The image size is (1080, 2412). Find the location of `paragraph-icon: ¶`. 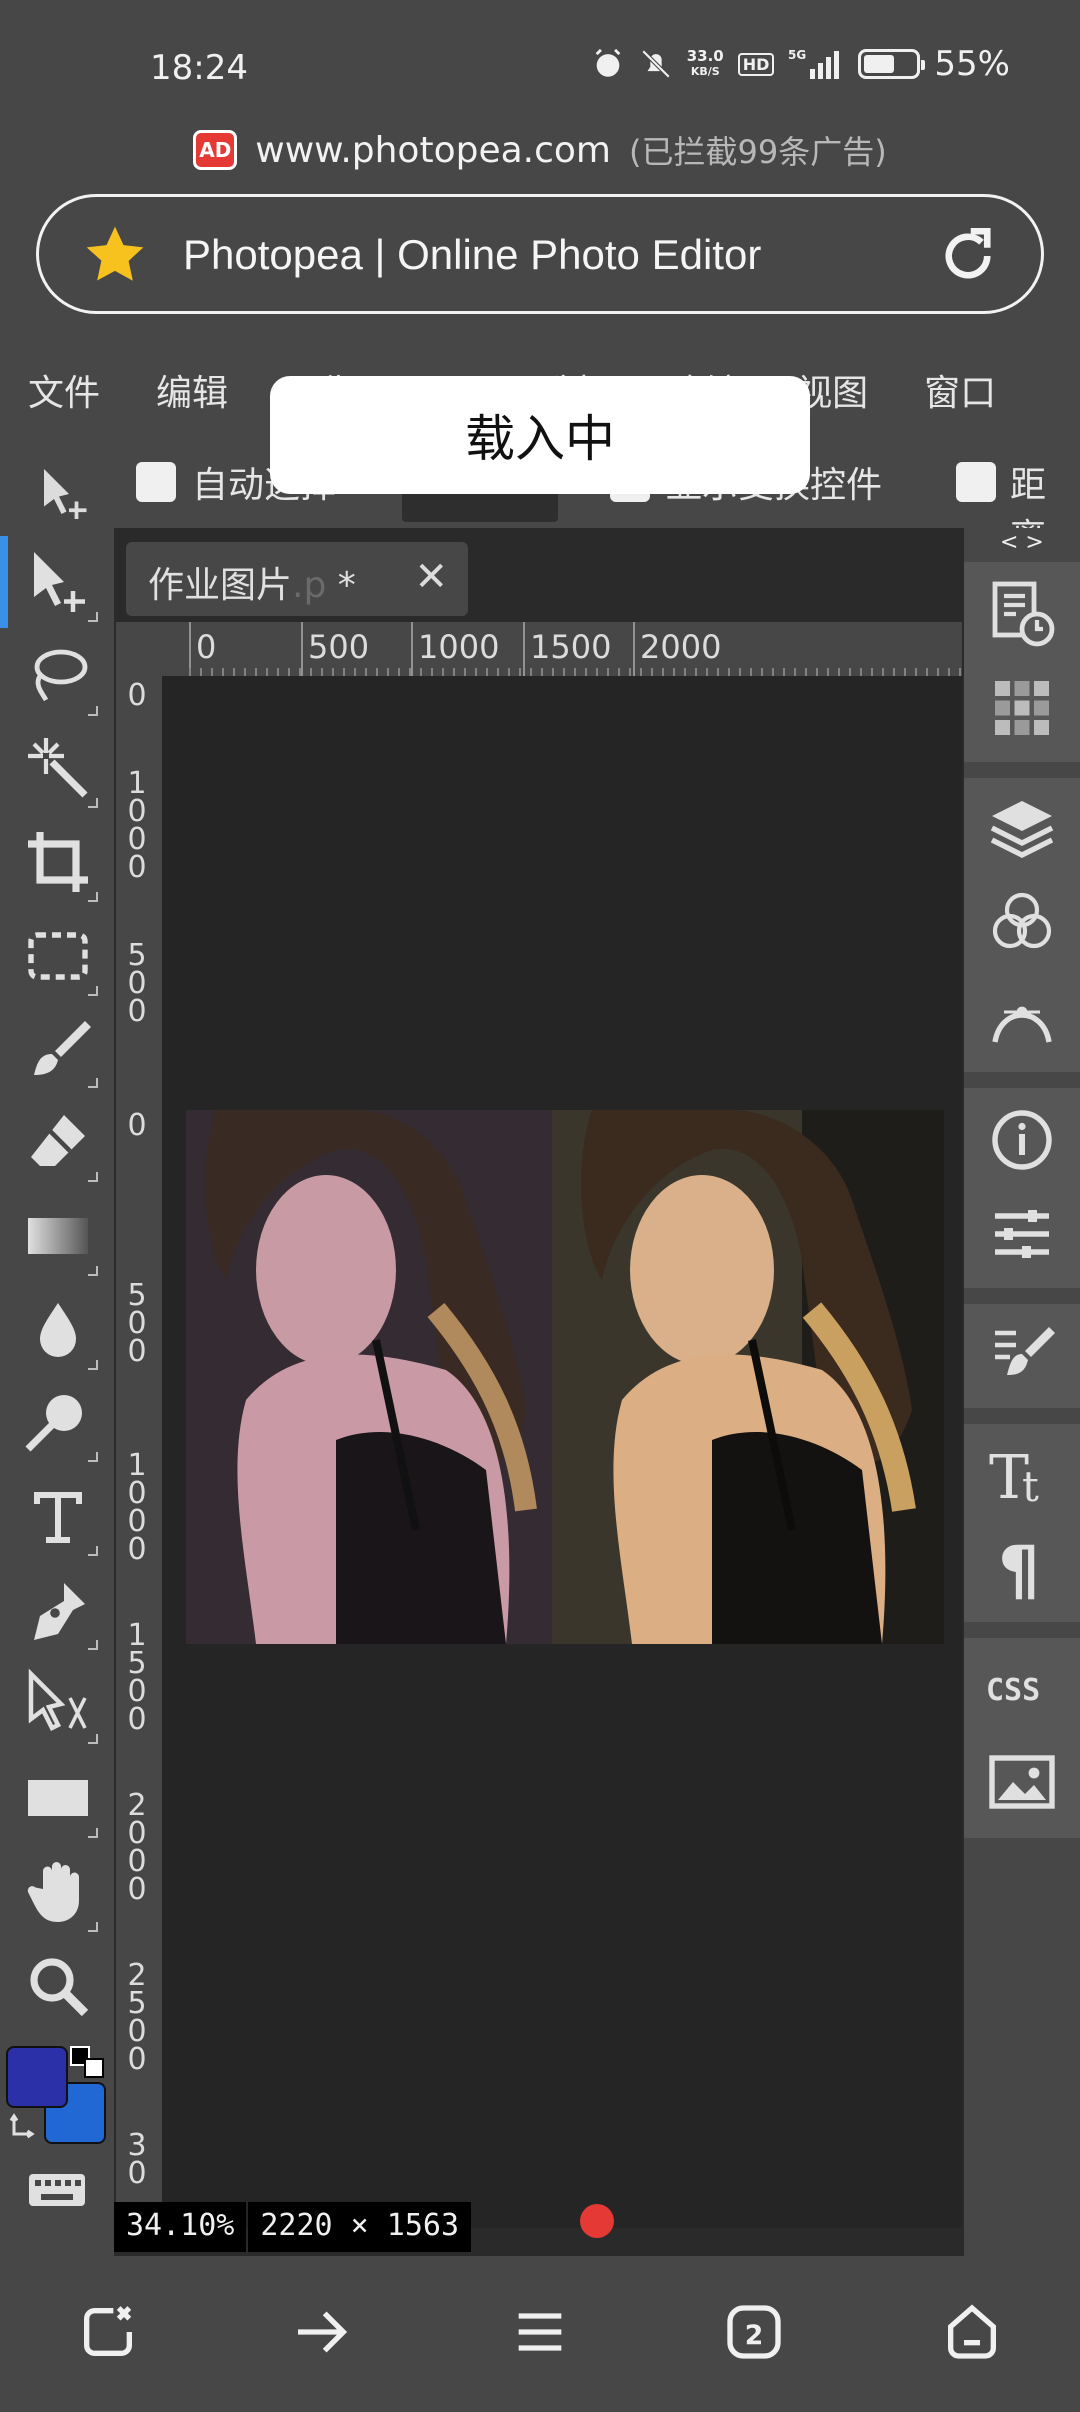

paragraph-icon: ¶ is located at coordinates (1019, 1570).